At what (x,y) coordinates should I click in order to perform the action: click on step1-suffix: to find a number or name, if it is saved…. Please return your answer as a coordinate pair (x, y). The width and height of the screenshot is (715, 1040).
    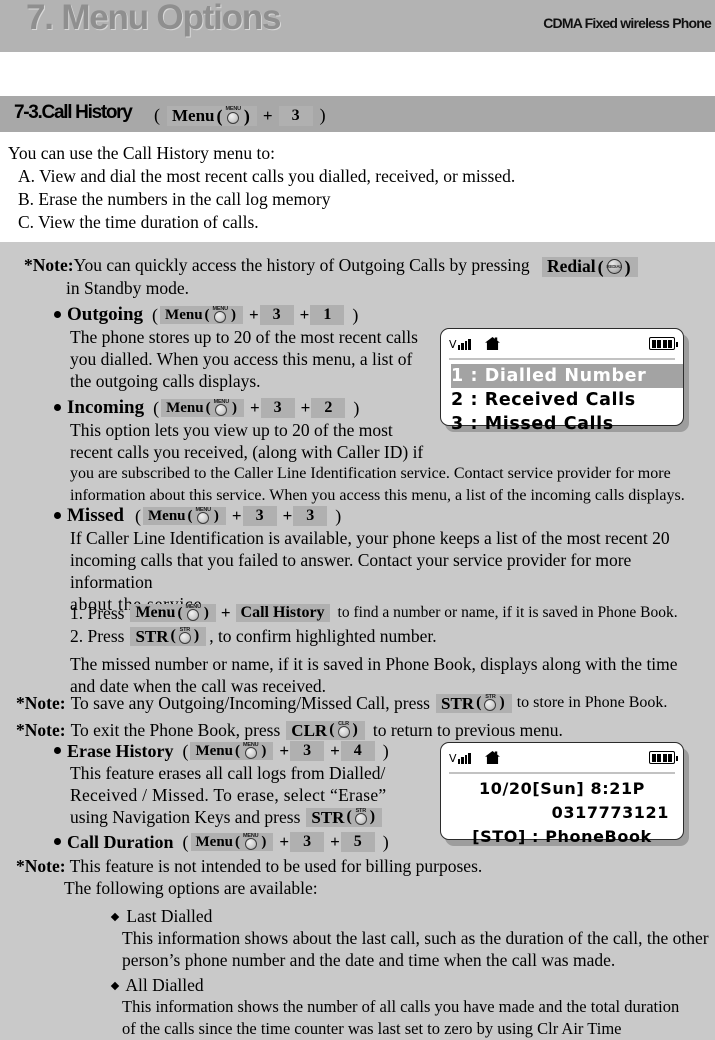
    Looking at the image, I should click on (507, 612).